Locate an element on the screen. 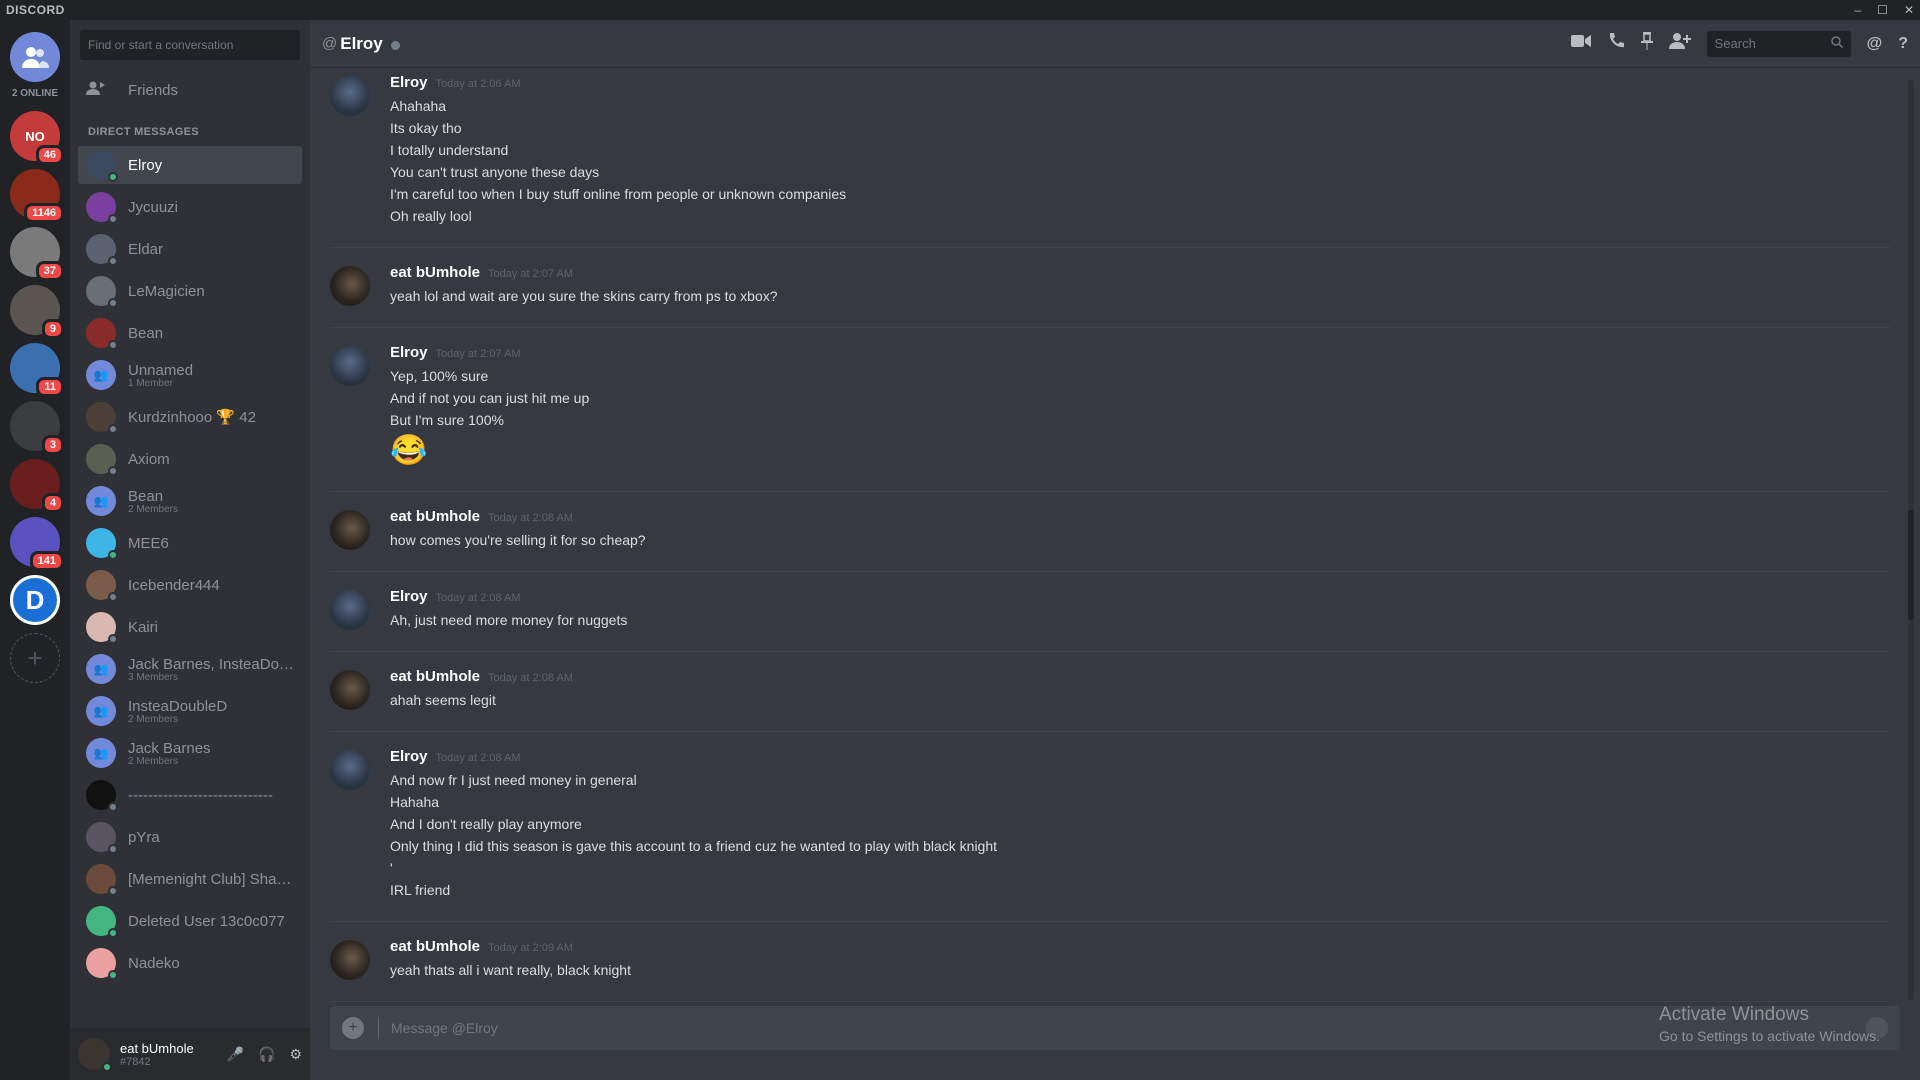  header-search-input: Search is located at coordinates (1778, 43).